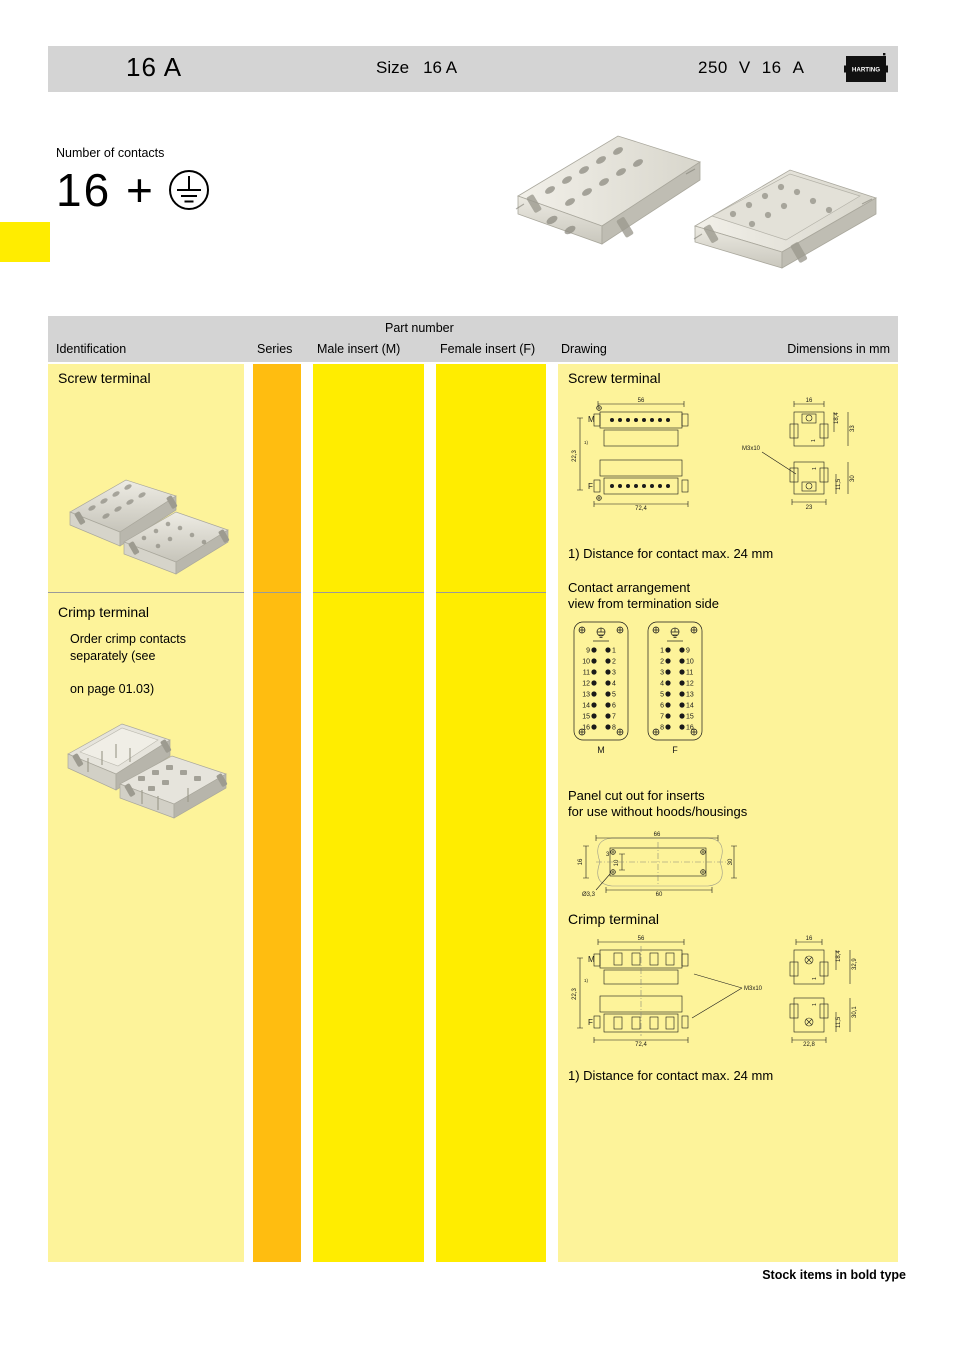 This screenshot has width=954, height=1350. What do you see at coordinates (641, 1045) in the screenshot?
I see `dim-crimp-width-bottom: 72,4` at bounding box center [641, 1045].